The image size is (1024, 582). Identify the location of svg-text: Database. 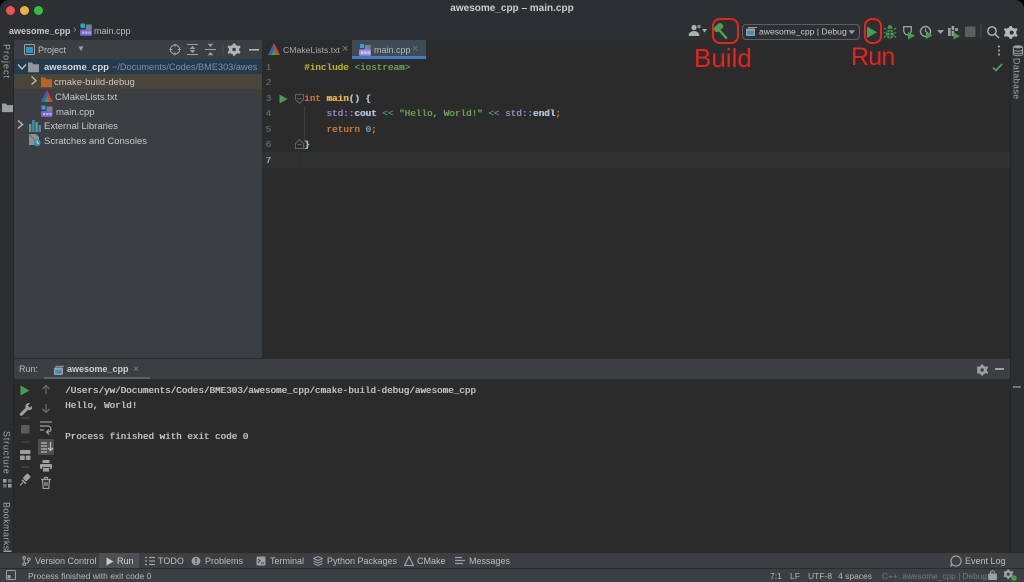
(1017, 79).